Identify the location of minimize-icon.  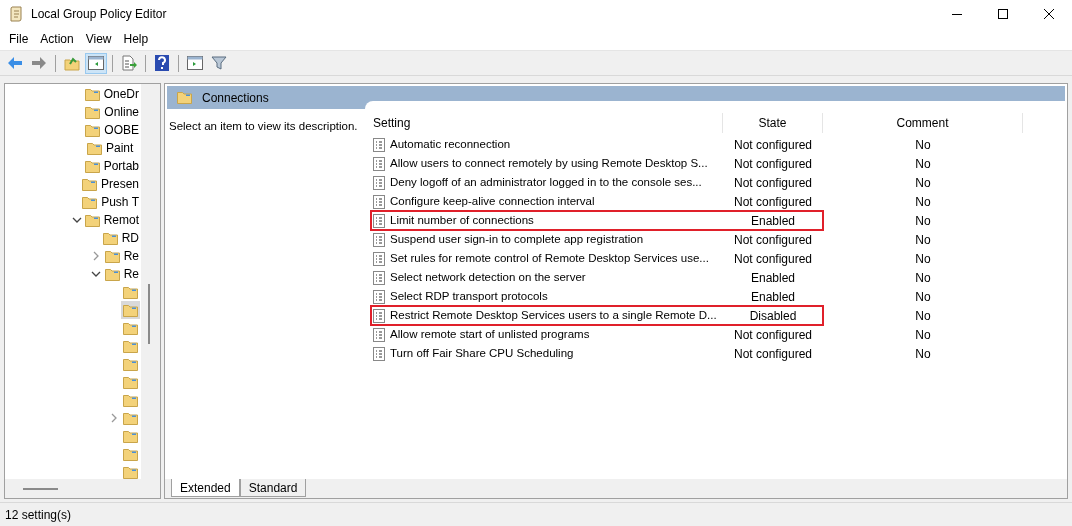
(957, 14).